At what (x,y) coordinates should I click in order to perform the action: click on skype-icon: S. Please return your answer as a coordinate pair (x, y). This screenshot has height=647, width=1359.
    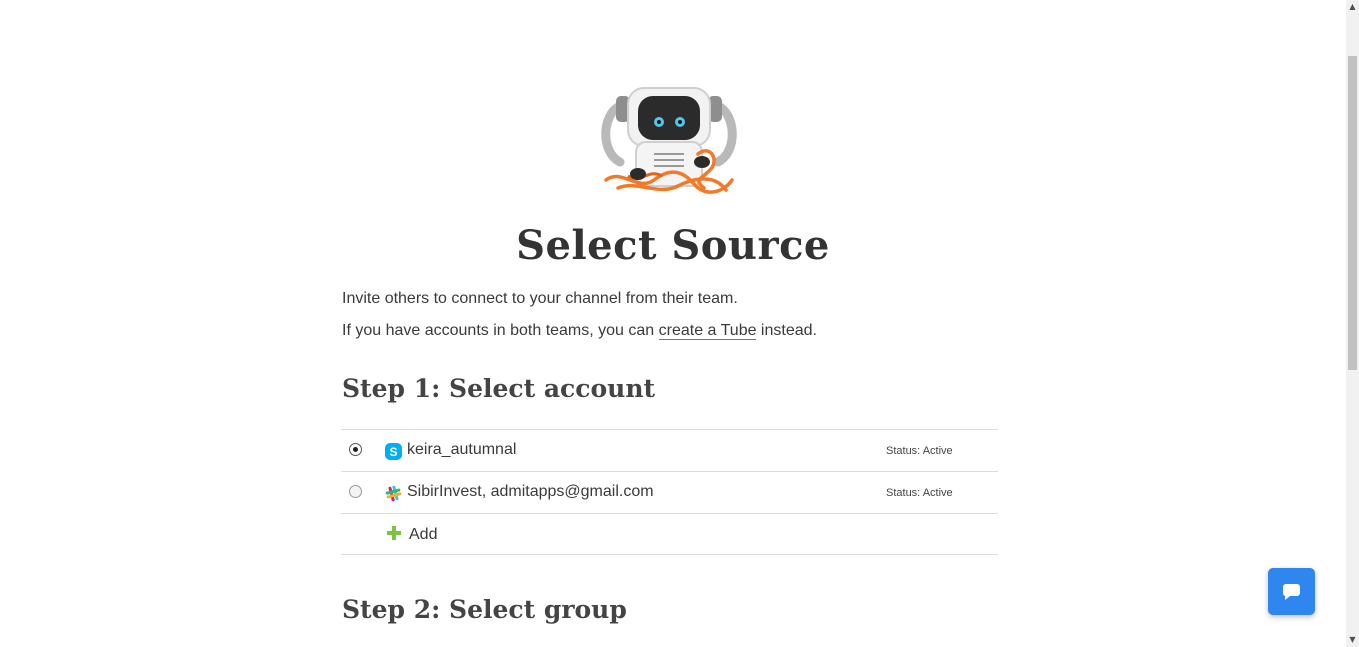
    Looking at the image, I should click on (393, 451).